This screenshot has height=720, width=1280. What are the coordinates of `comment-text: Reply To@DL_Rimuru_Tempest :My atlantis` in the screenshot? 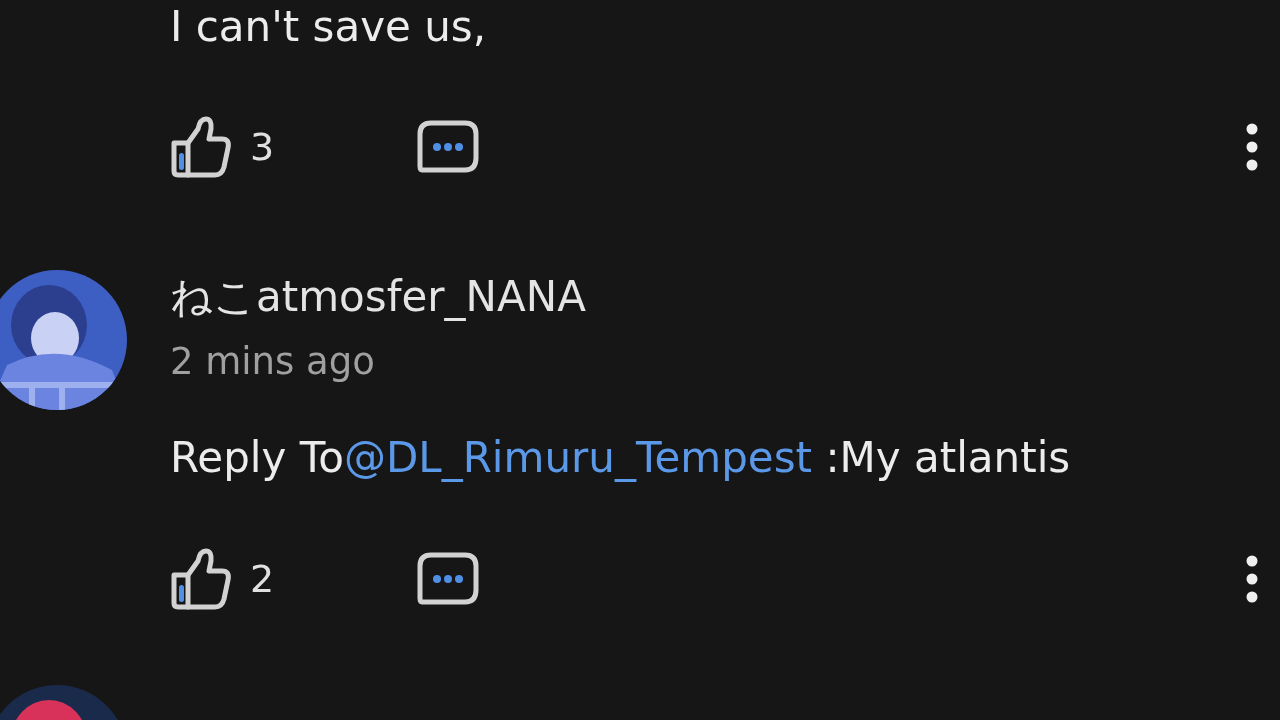 It's located at (621, 458).